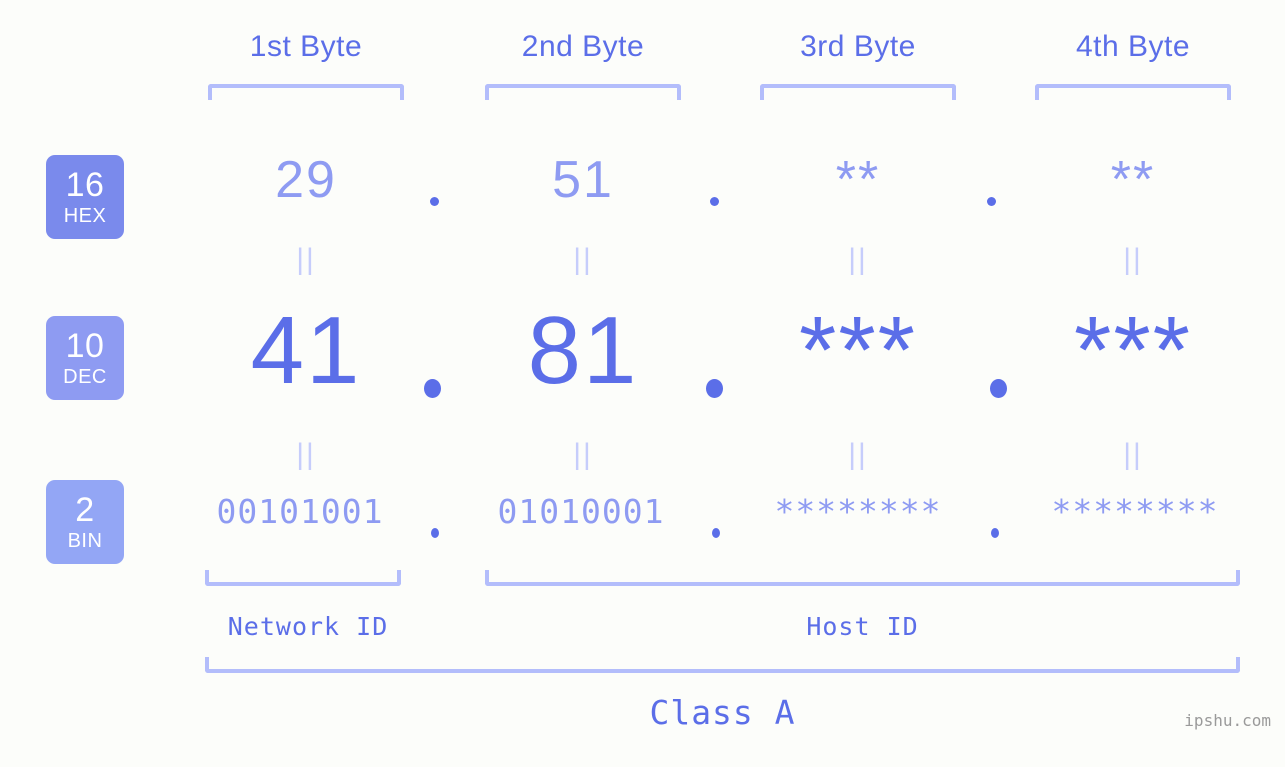 The width and height of the screenshot is (1285, 767). I want to click on radix-badge-bin-label: BIN, so click(85, 541).